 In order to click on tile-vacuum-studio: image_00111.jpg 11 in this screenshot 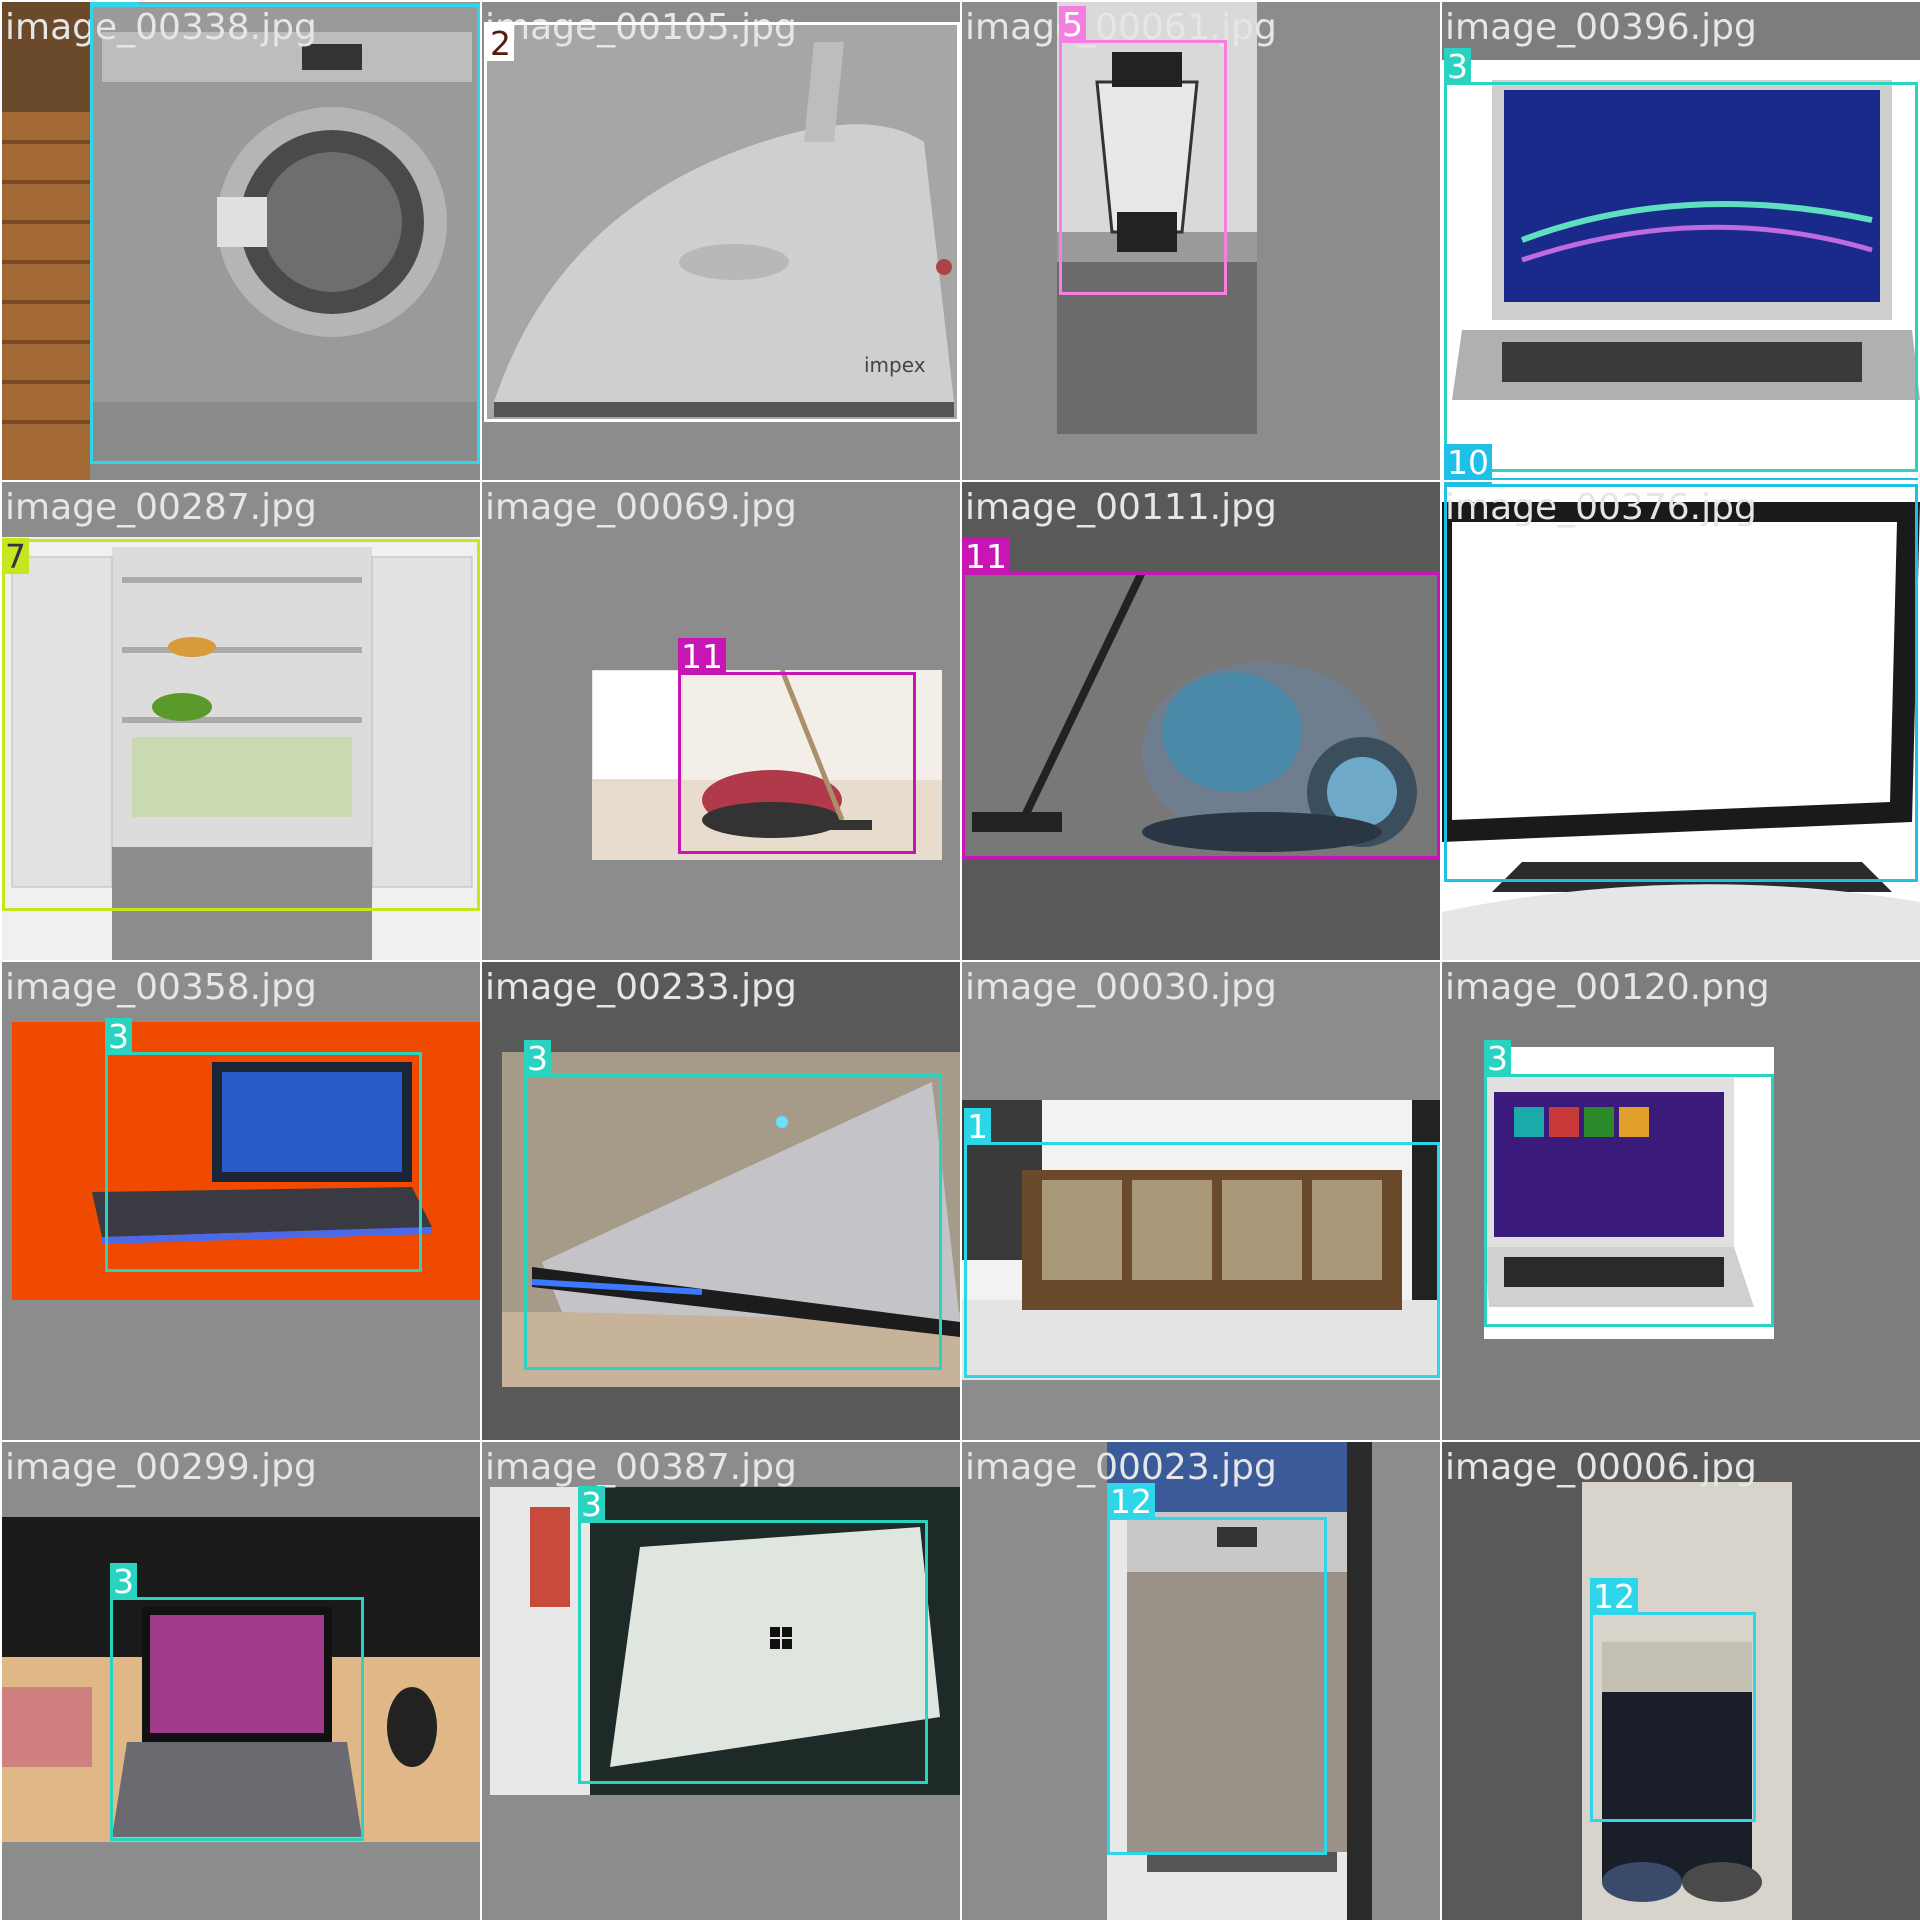, I will do `click(1201, 721)`.